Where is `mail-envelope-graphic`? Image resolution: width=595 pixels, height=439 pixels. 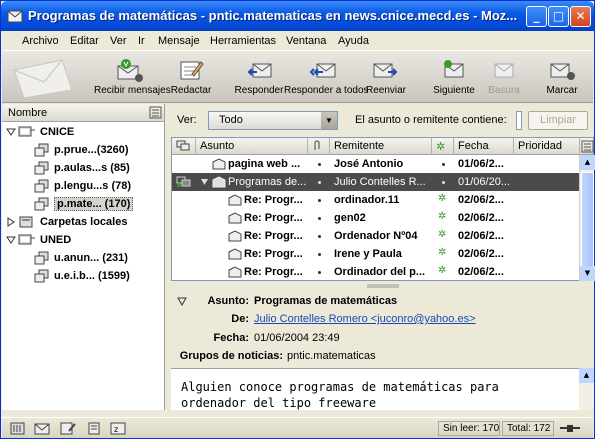
mail-envelope-graphic is located at coordinates (43, 78).